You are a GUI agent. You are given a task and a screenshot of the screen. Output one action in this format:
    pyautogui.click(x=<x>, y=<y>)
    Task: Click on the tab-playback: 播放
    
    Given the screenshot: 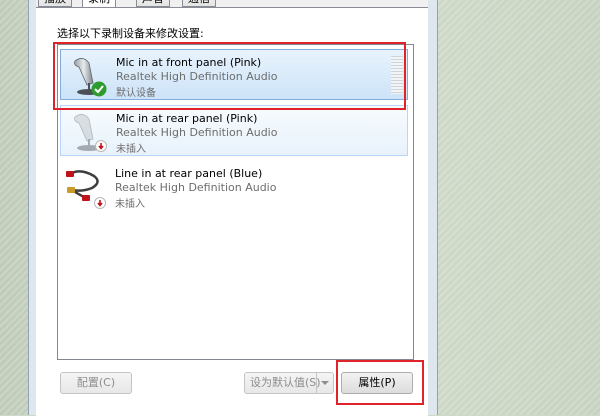 What is the action you would take?
    pyautogui.click(x=55, y=3)
    